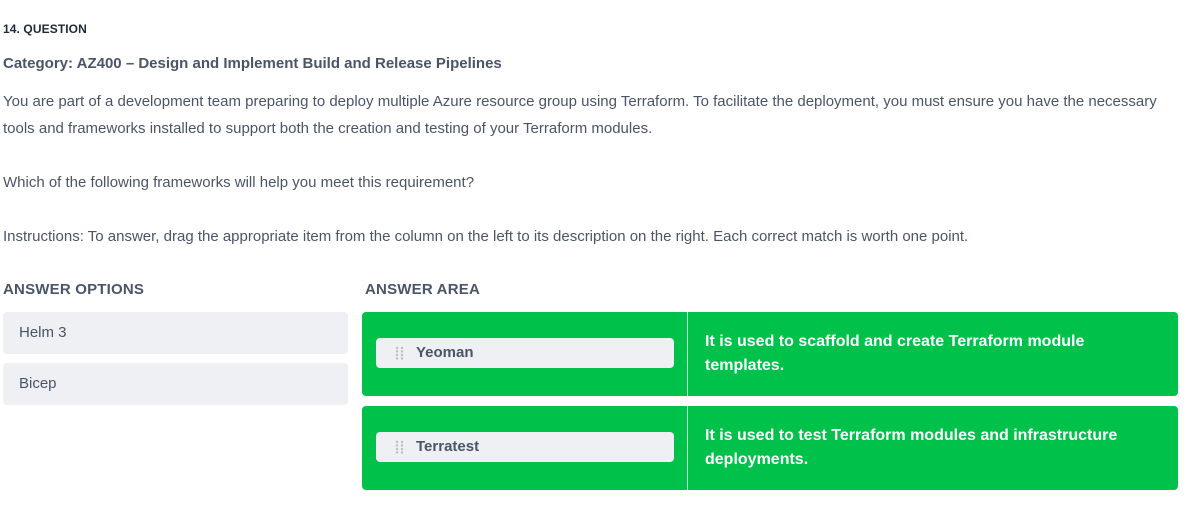  Describe the element at coordinates (175, 333) in the screenshot. I see `answer-option-helm-3: Helm 3` at that location.